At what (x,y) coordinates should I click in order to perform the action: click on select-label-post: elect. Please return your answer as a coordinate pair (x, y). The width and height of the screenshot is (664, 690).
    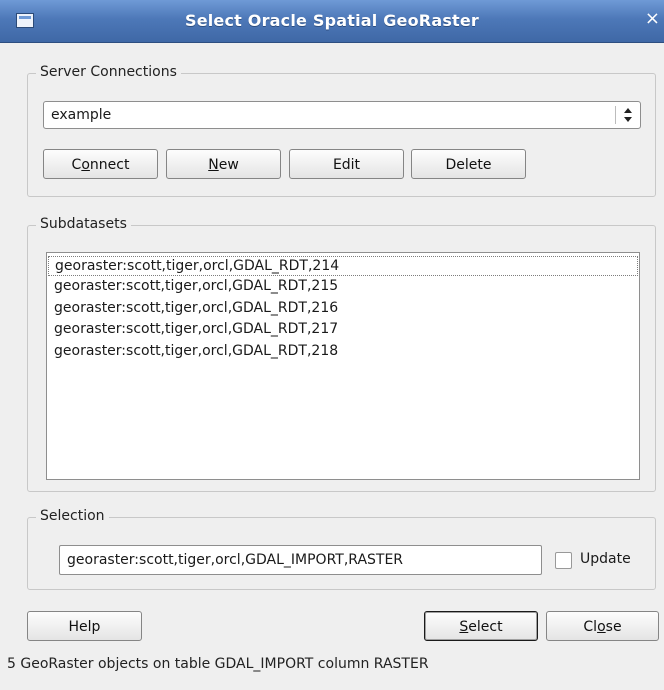
    Looking at the image, I should click on (485, 627).